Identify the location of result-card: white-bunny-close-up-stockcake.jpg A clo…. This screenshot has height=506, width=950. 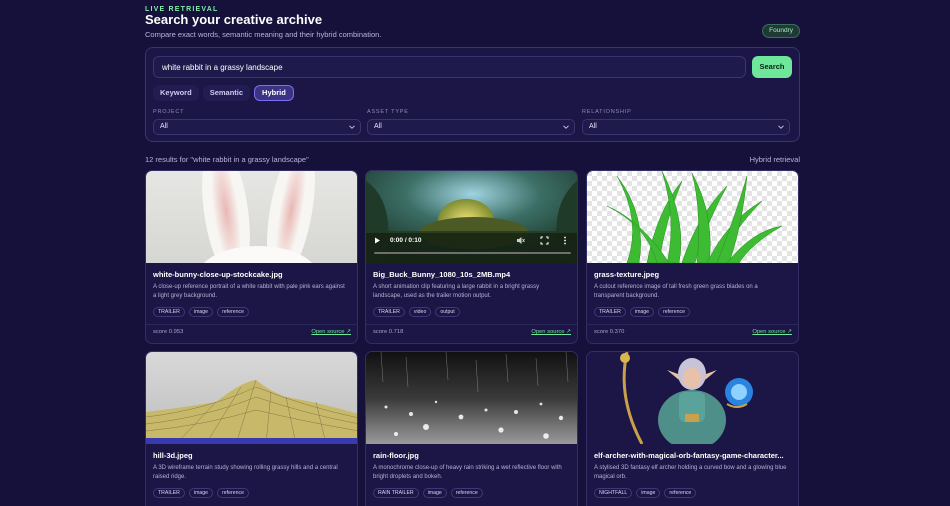
(251, 257).